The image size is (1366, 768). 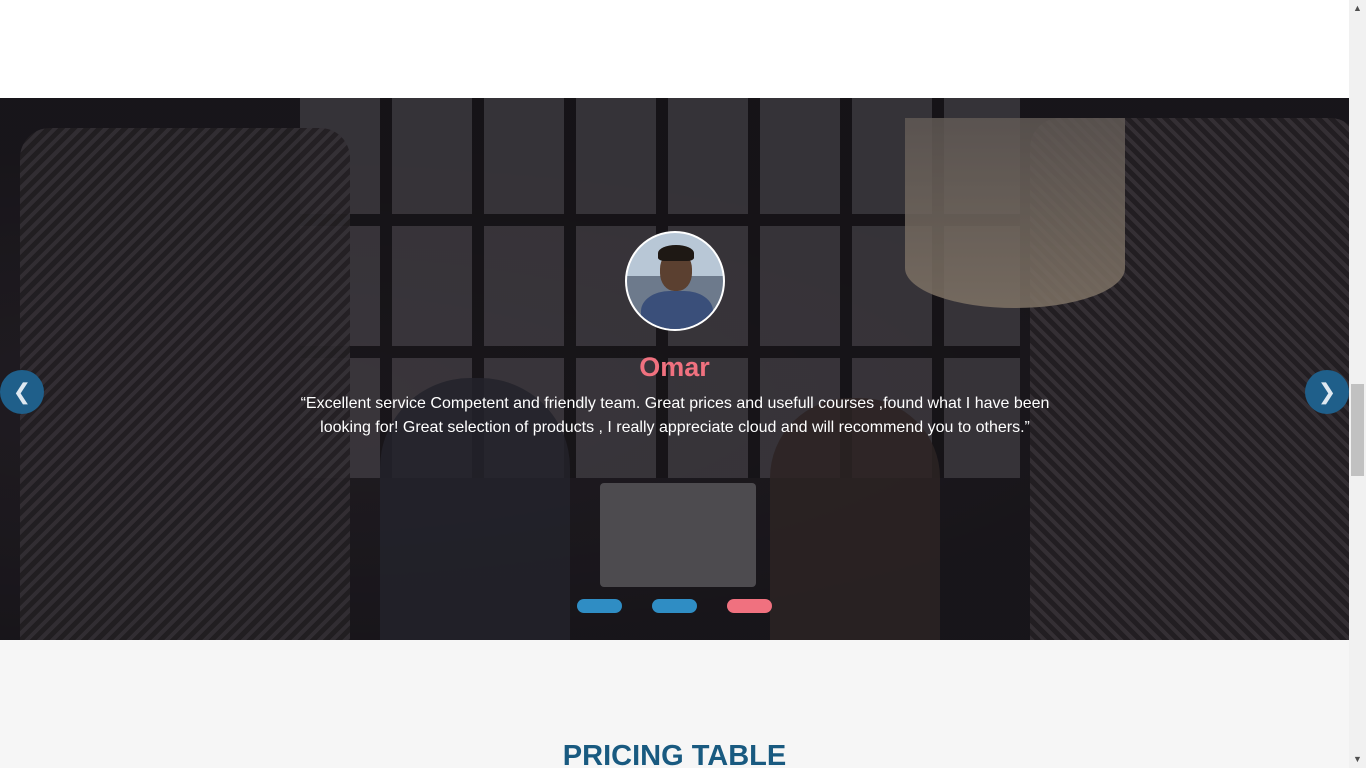 I want to click on avatar-hair, so click(x=676, y=253).